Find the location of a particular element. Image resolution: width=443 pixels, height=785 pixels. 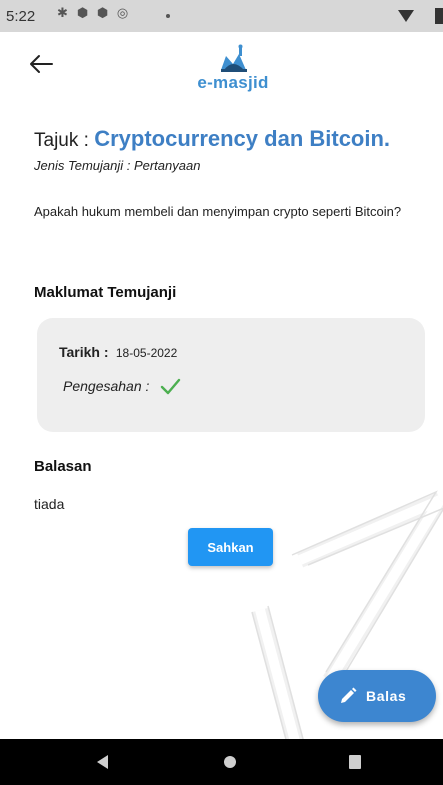

app-logo: e-masjid is located at coordinates (233, 68).